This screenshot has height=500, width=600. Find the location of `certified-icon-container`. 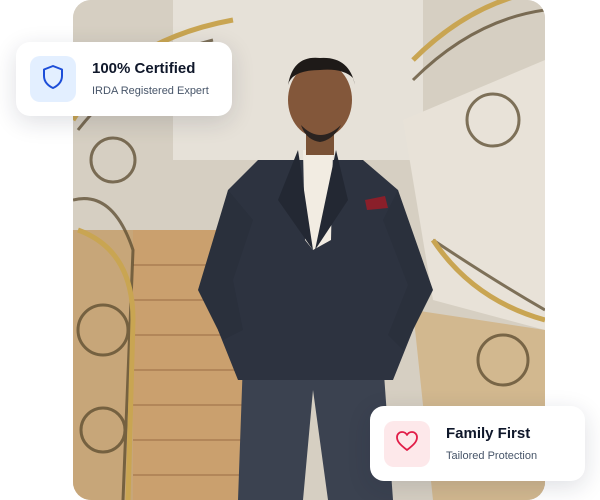

certified-icon-container is located at coordinates (53, 79).